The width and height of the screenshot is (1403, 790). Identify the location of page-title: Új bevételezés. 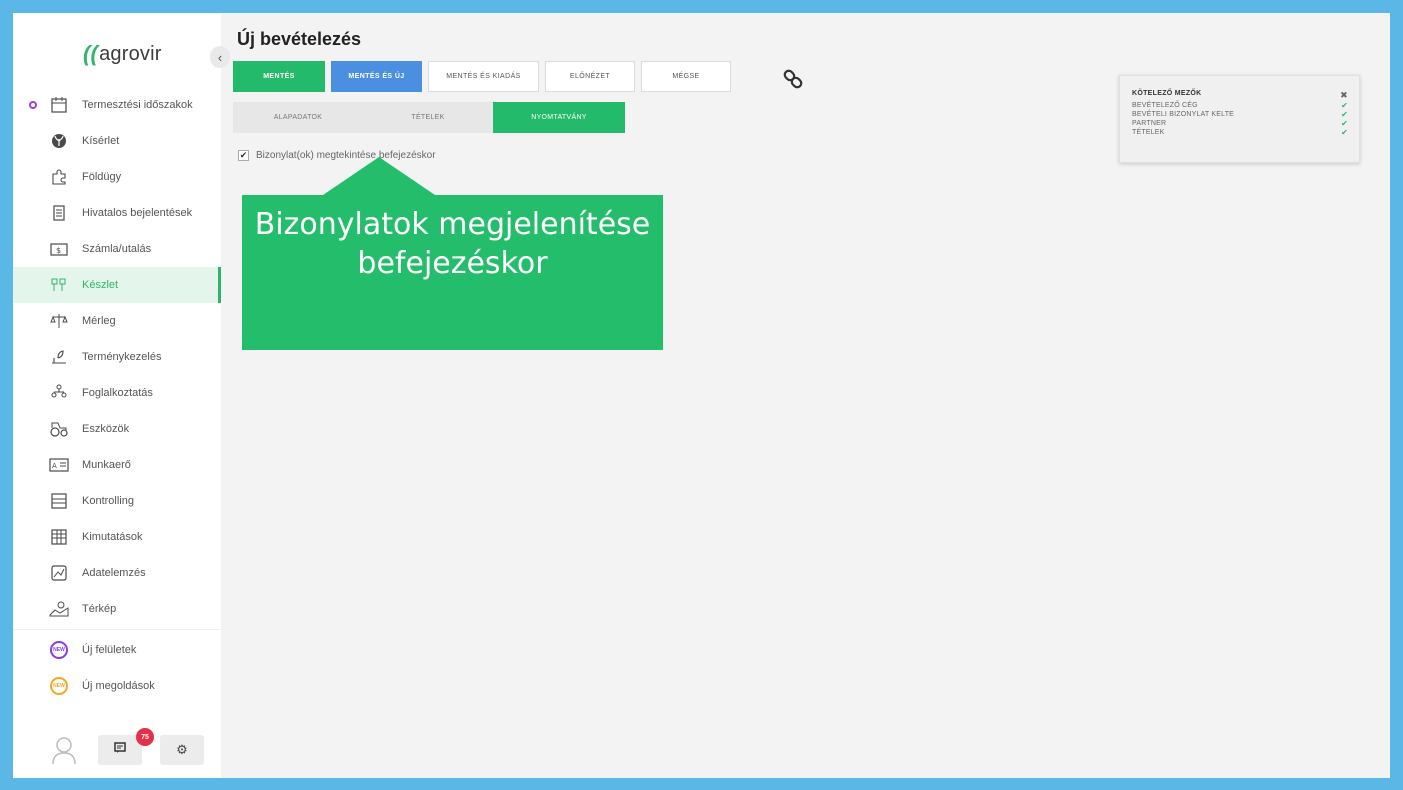
(299, 39).